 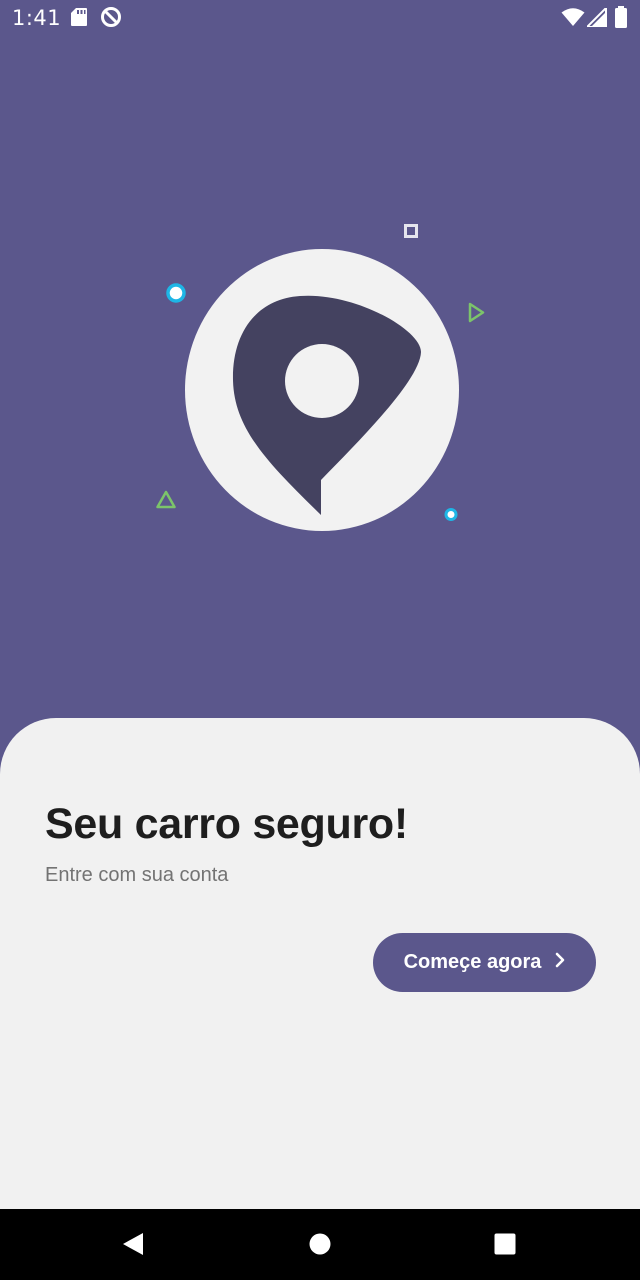 I want to click on play-triangle-decoration, so click(x=476, y=312).